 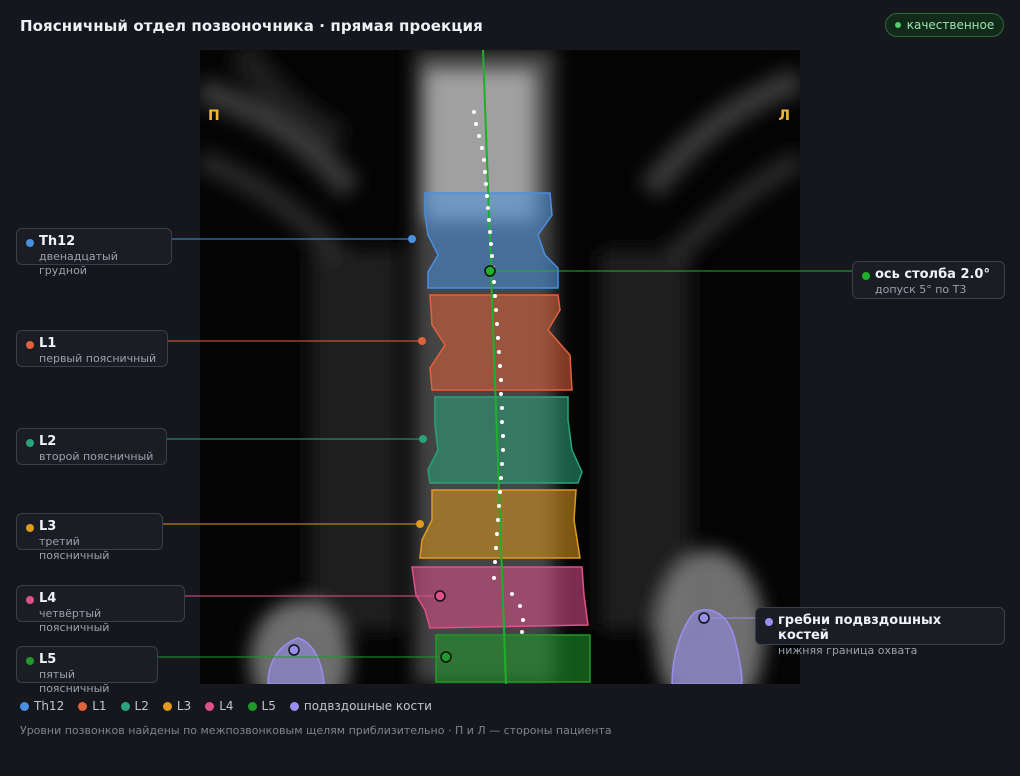 I want to click on legend-item-th12: Th12, so click(x=42, y=706).